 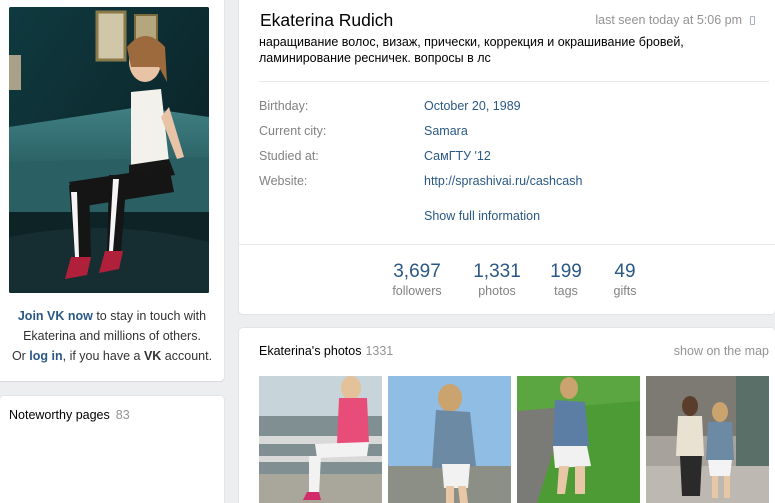 What do you see at coordinates (20, 356) in the screenshot?
I see `join-or: Or` at bounding box center [20, 356].